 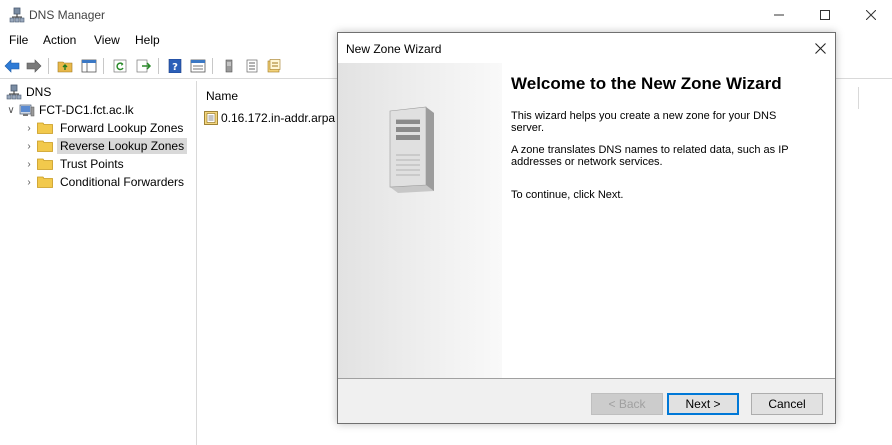 What do you see at coordinates (59, 40) in the screenshot?
I see `menu-action: Action` at bounding box center [59, 40].